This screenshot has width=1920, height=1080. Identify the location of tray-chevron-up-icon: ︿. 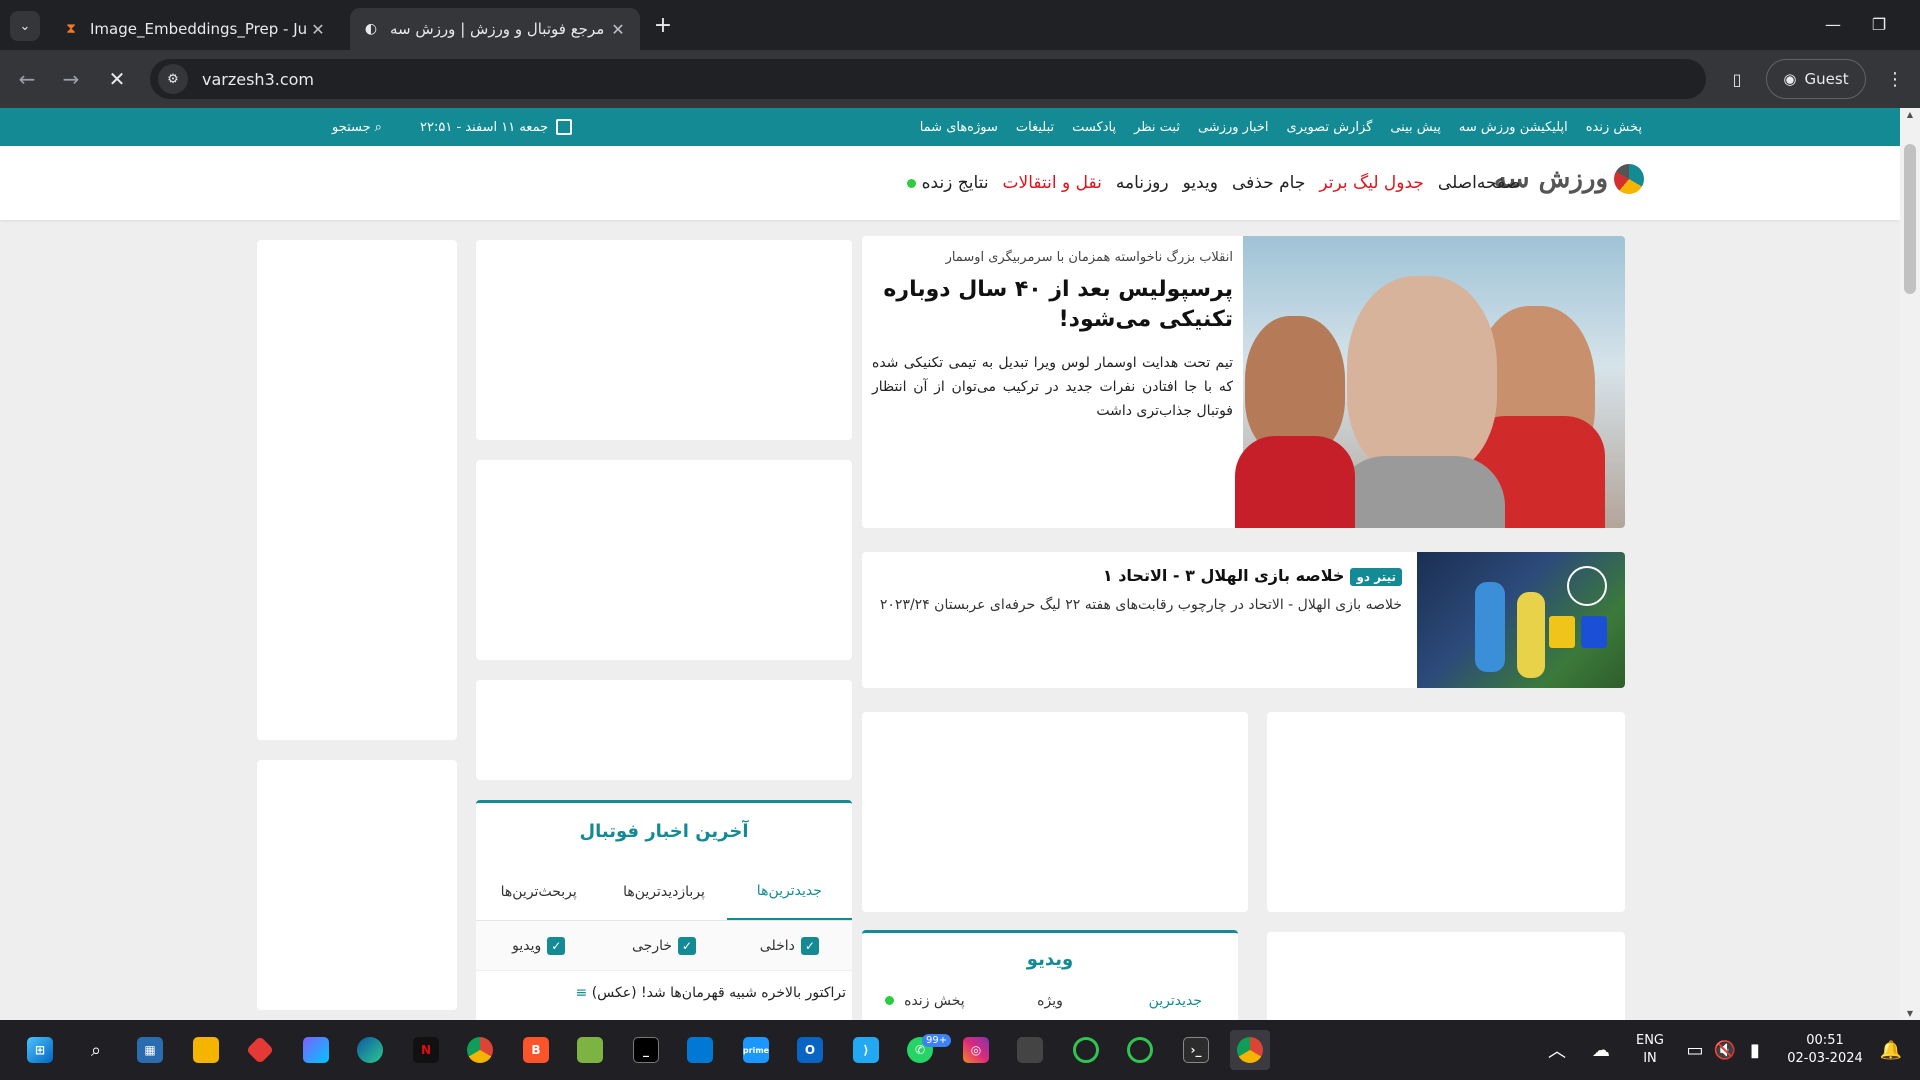
(1557, 1050).